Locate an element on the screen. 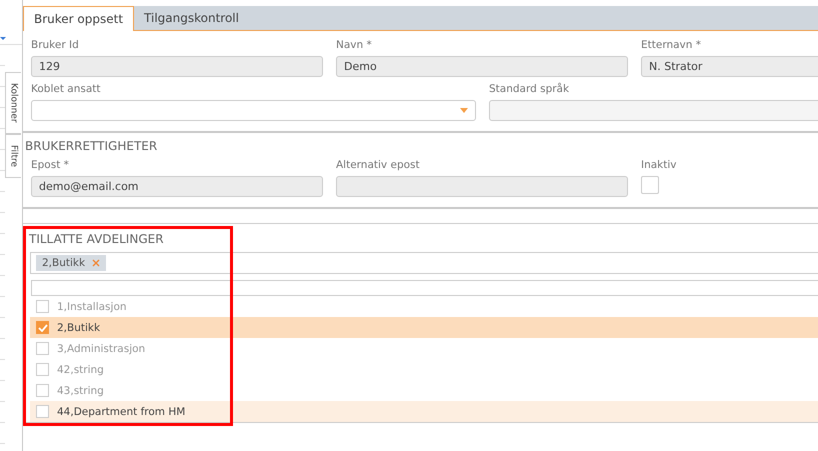 The image size is (818, 451). side-tab: Filtre is located at coordinates (13, 156).